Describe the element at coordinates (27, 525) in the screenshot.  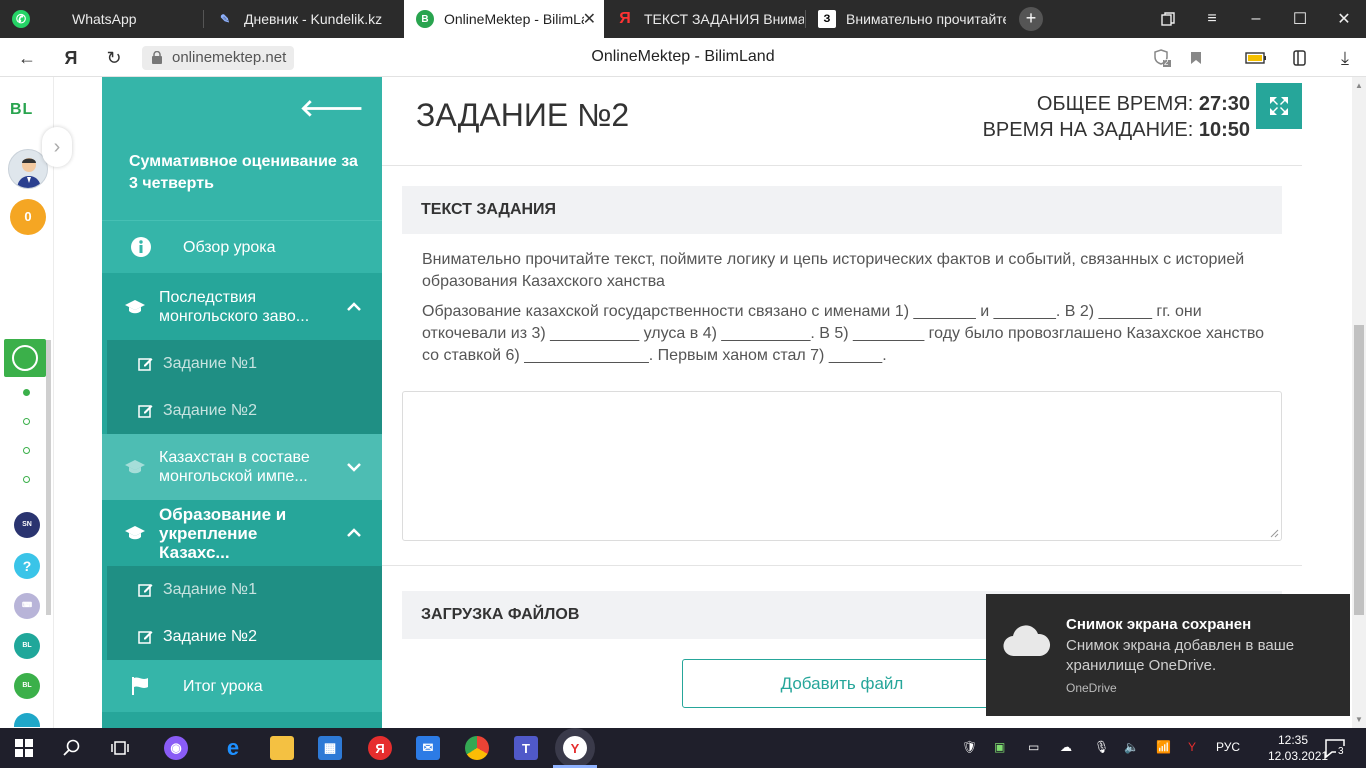
I see `smart-nation-icon: SN` at that location.